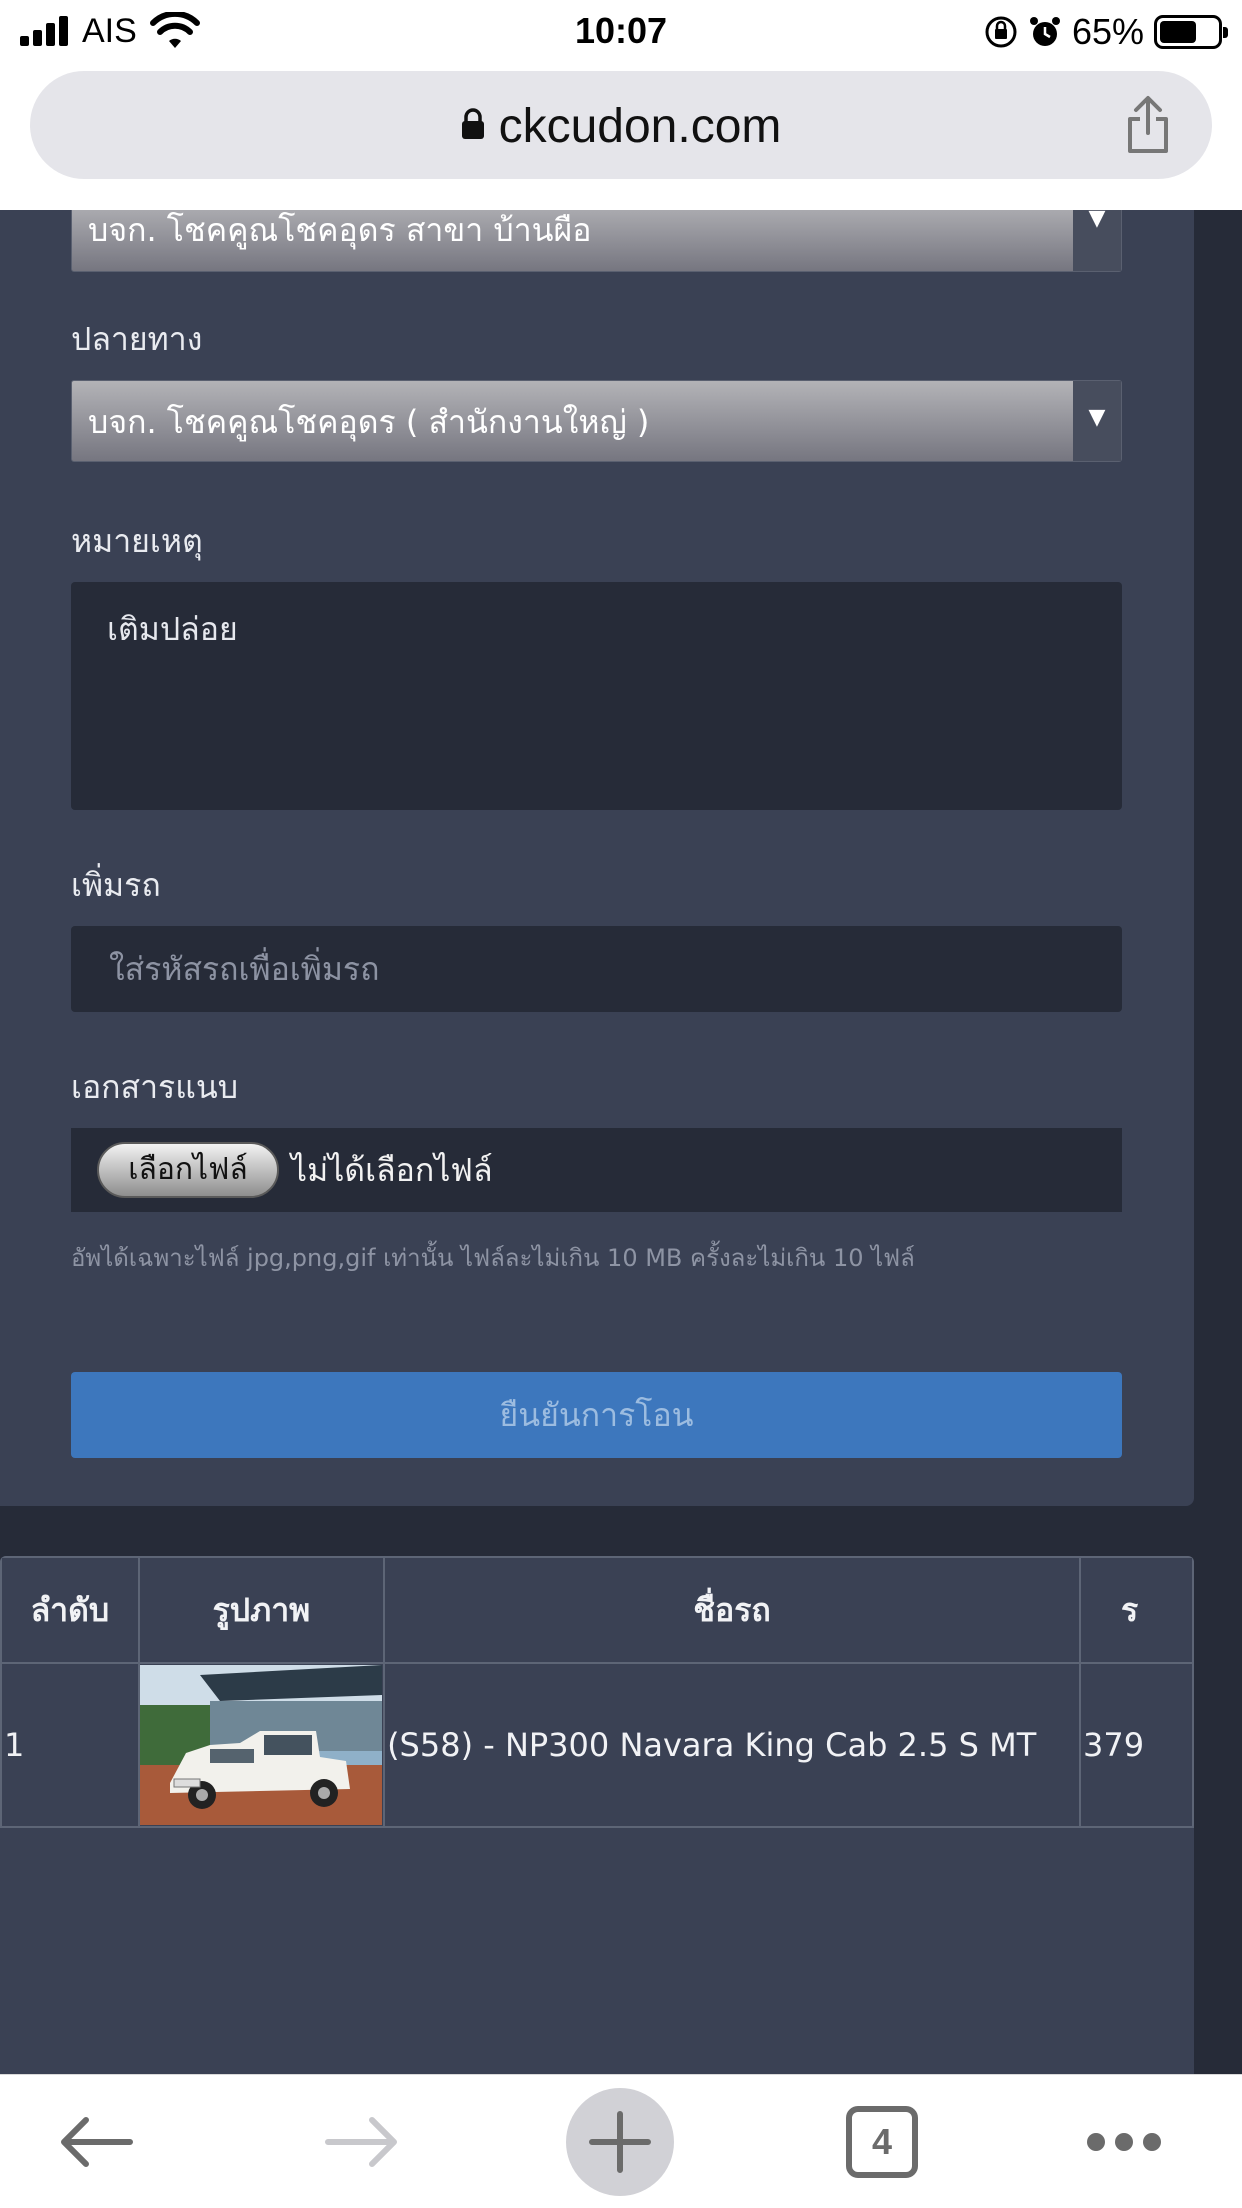  Describe the element at coordinates (1148, 125) in the screenshot. I see `share-icon` at that location.